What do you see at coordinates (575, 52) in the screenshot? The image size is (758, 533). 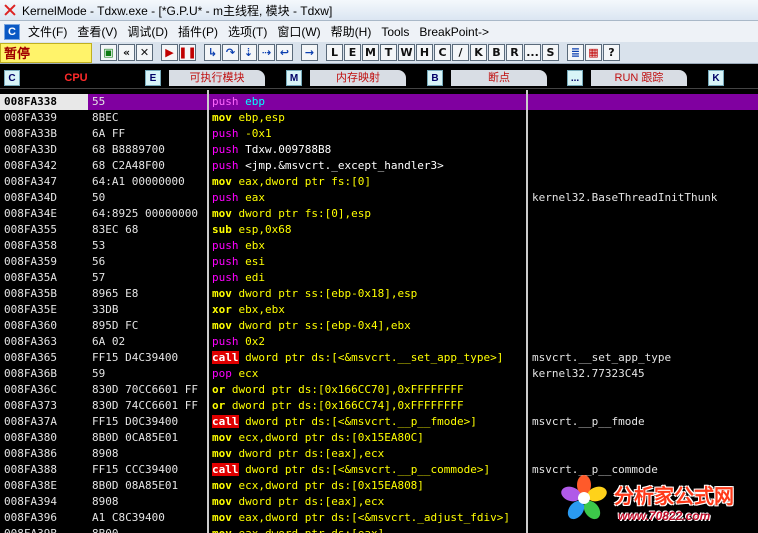 I see `list-icon: ≣` at bounding box center [575, 52].